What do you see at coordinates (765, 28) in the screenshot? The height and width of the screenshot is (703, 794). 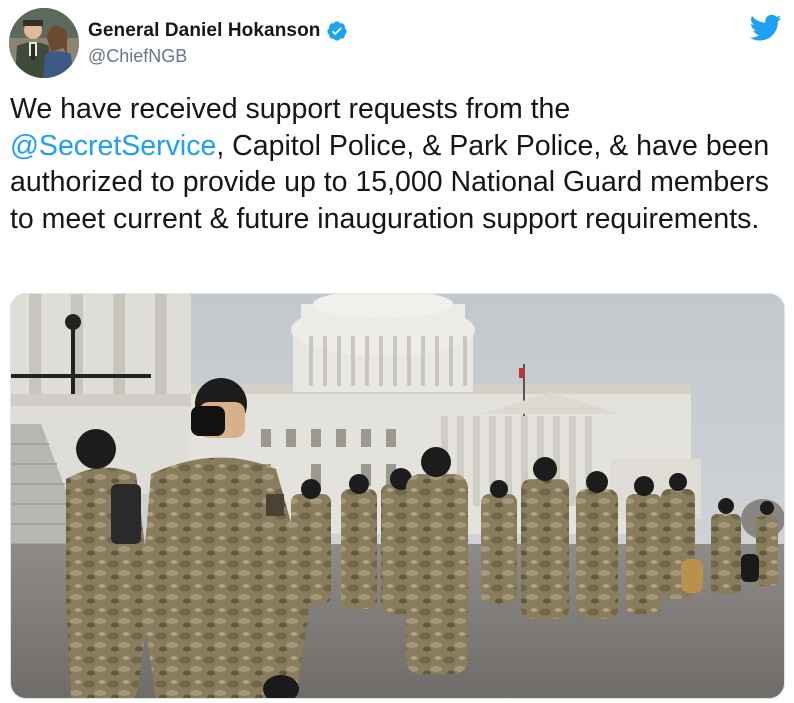 I see `twitter-bird-icon` at bounding box center [765, 28].